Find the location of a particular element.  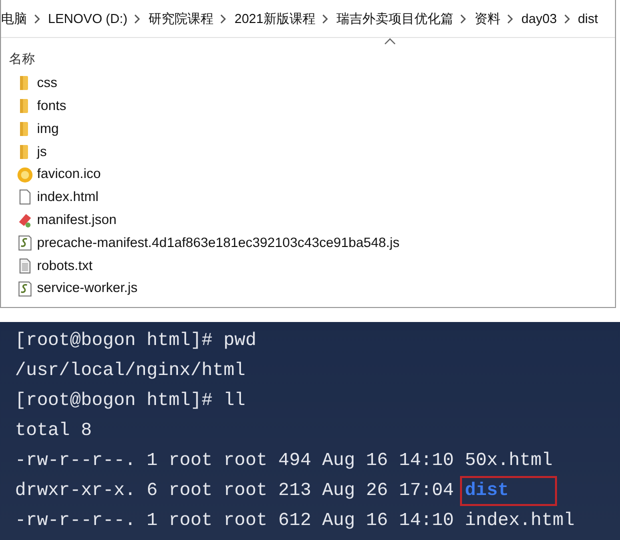

file-name: css is located at coordinates (47, 83).